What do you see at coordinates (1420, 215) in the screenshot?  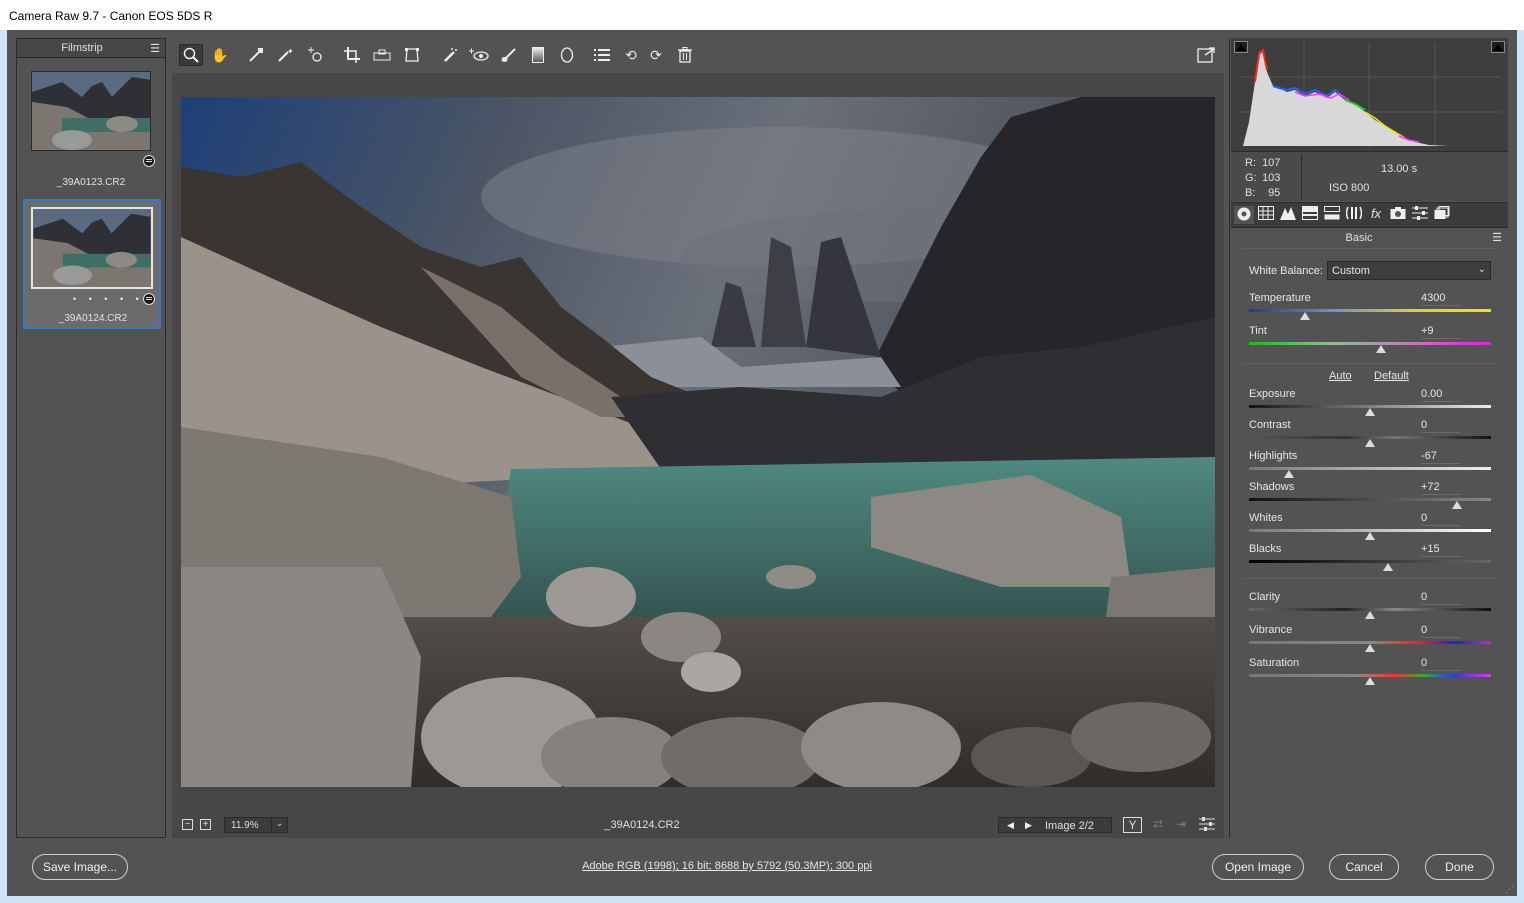 I see `tab-presets-icon` at bounding box center [1420, 215].